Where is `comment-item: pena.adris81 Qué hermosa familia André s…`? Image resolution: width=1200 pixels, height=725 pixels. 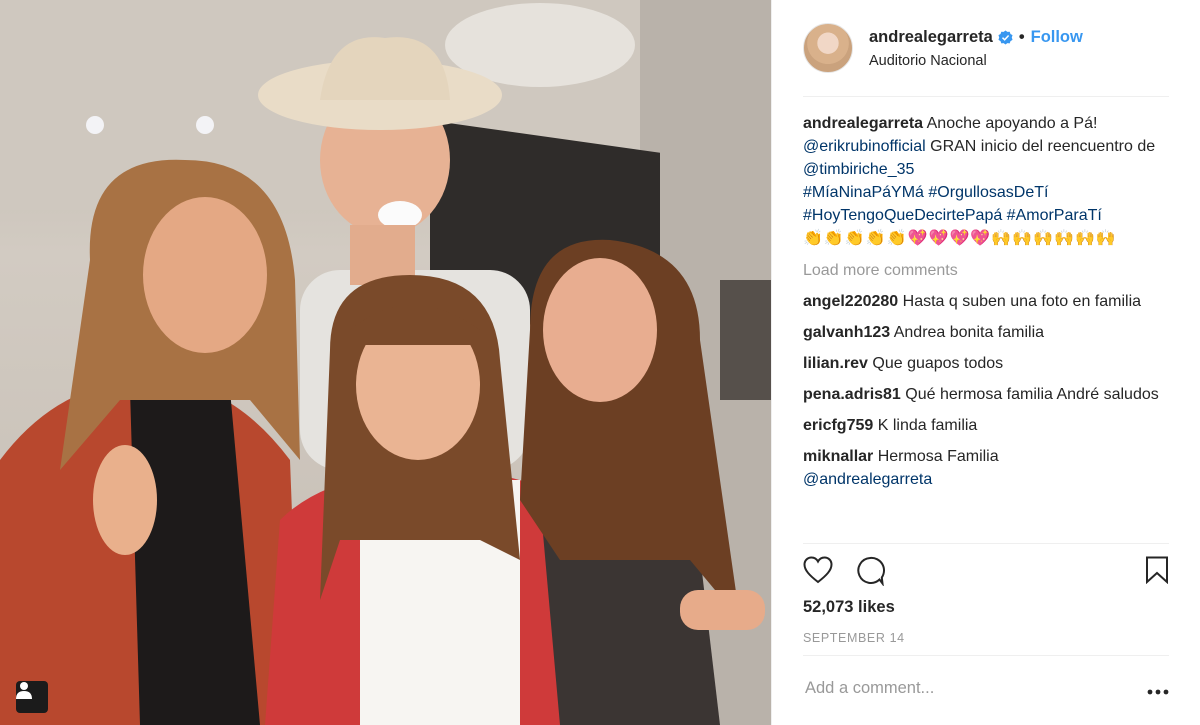 comment-item: pena.adris81 Qué hermosa familia André s… is located at coordinates (988, 394).